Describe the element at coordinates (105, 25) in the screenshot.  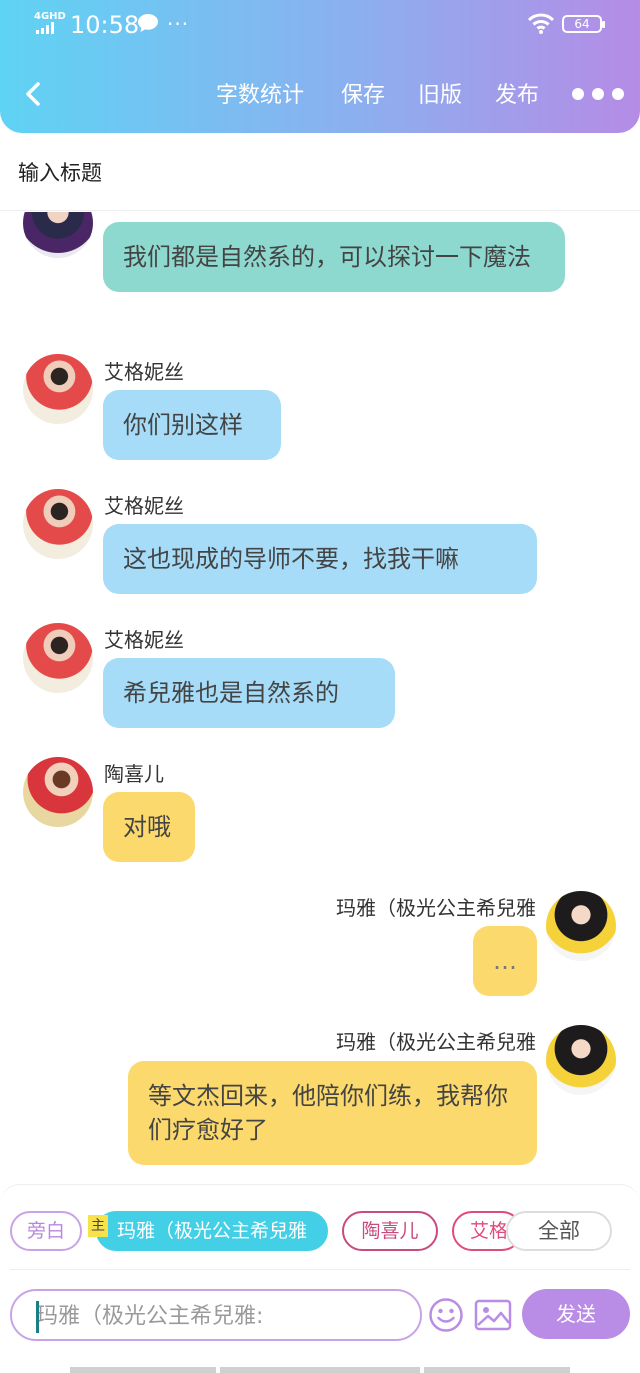
I see `clock: 10:58` at that location.